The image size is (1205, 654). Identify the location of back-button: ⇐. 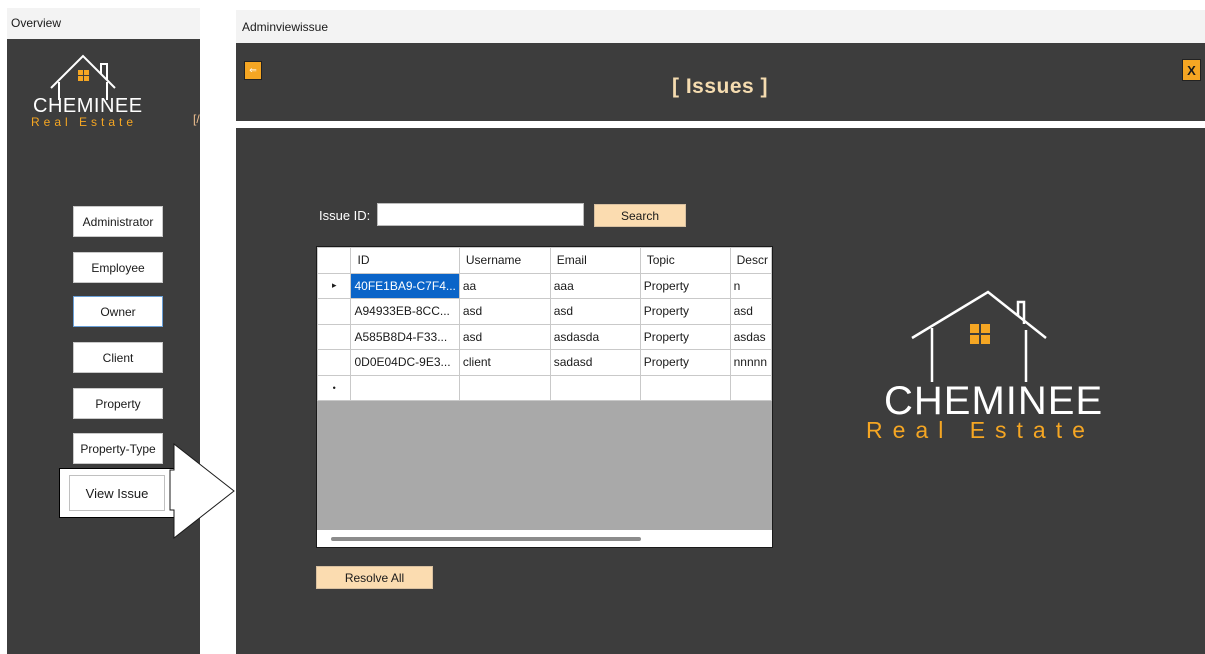
(253, 70).